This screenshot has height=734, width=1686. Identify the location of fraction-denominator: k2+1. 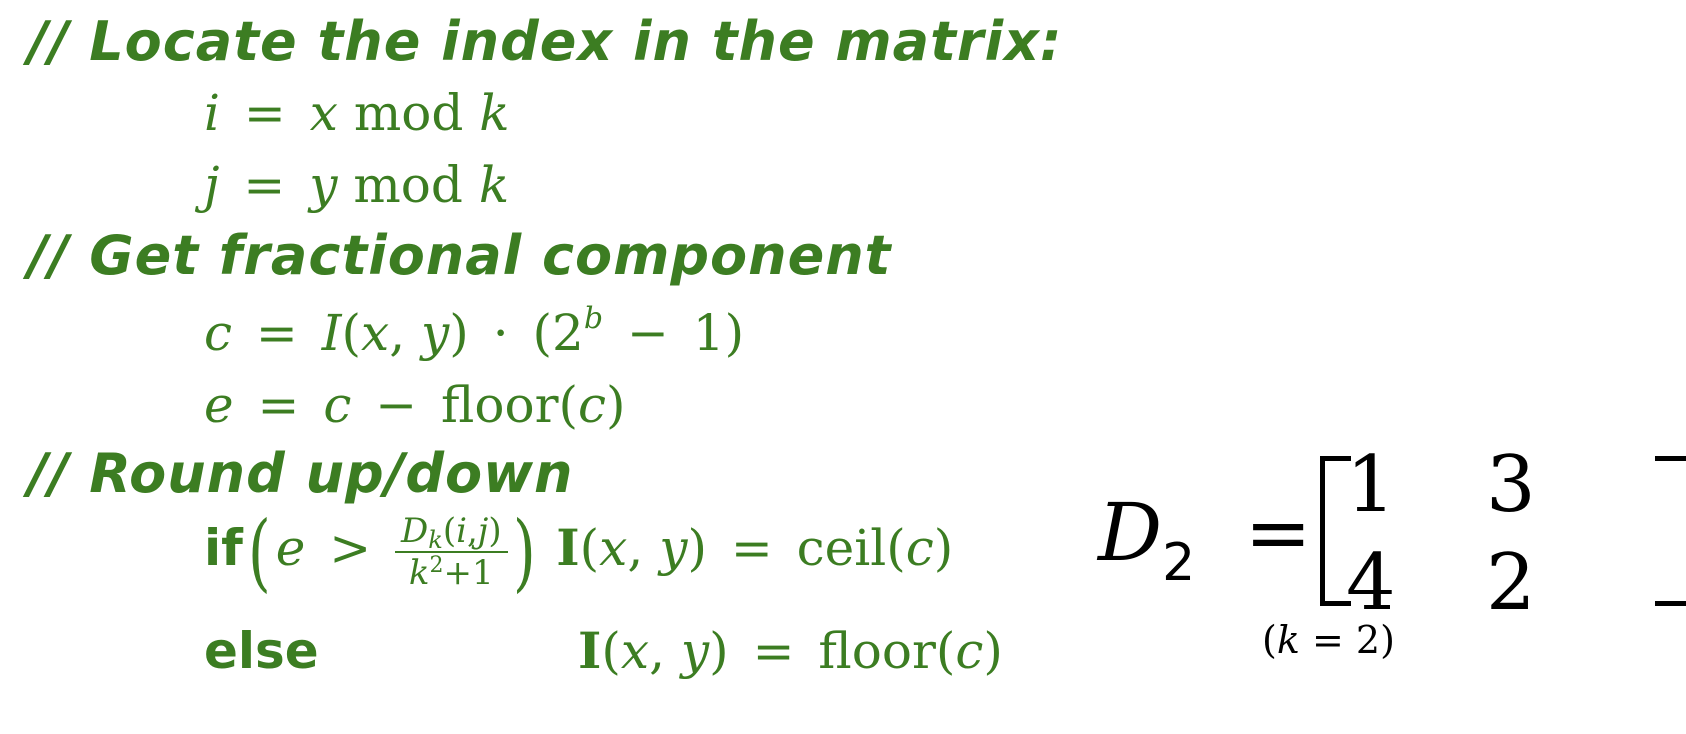
(451, 573).